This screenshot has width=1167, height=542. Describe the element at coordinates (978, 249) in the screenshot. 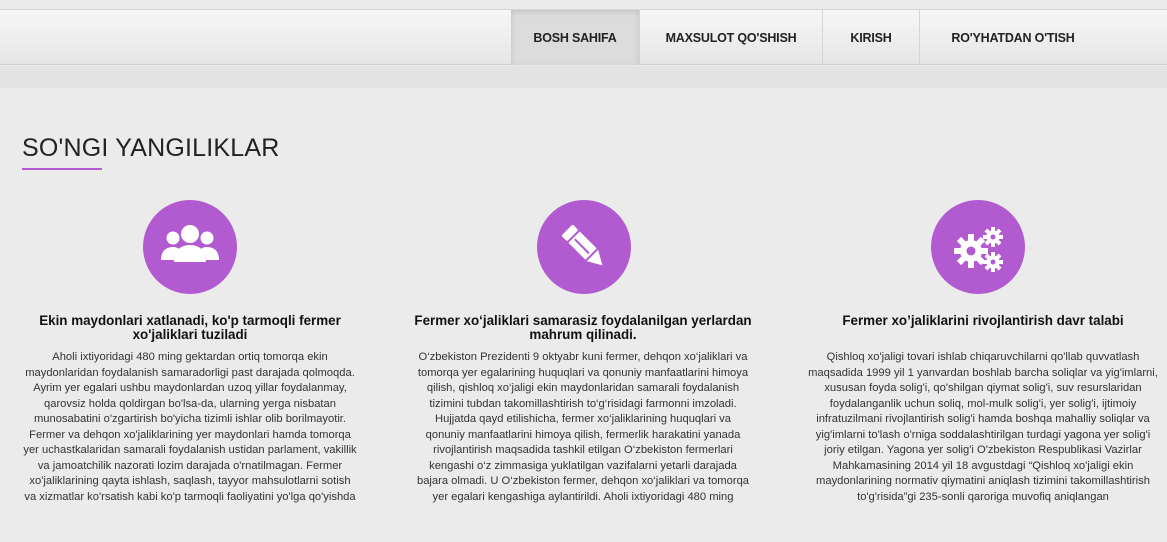

I see `gears-icon` at that location.